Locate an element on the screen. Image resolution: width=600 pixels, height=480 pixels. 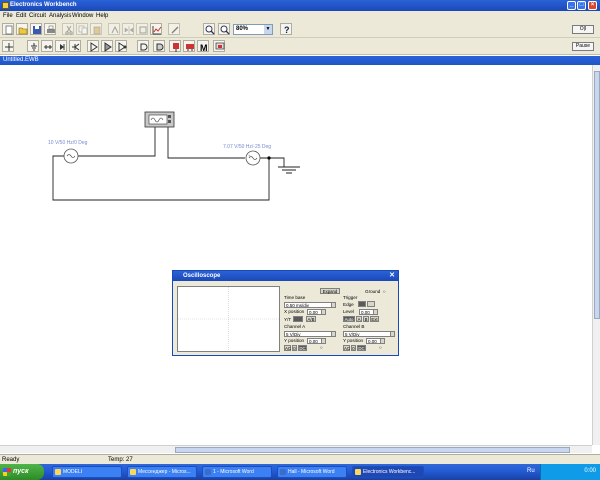
ground-label: Ground is located at coordinates (373, 291).